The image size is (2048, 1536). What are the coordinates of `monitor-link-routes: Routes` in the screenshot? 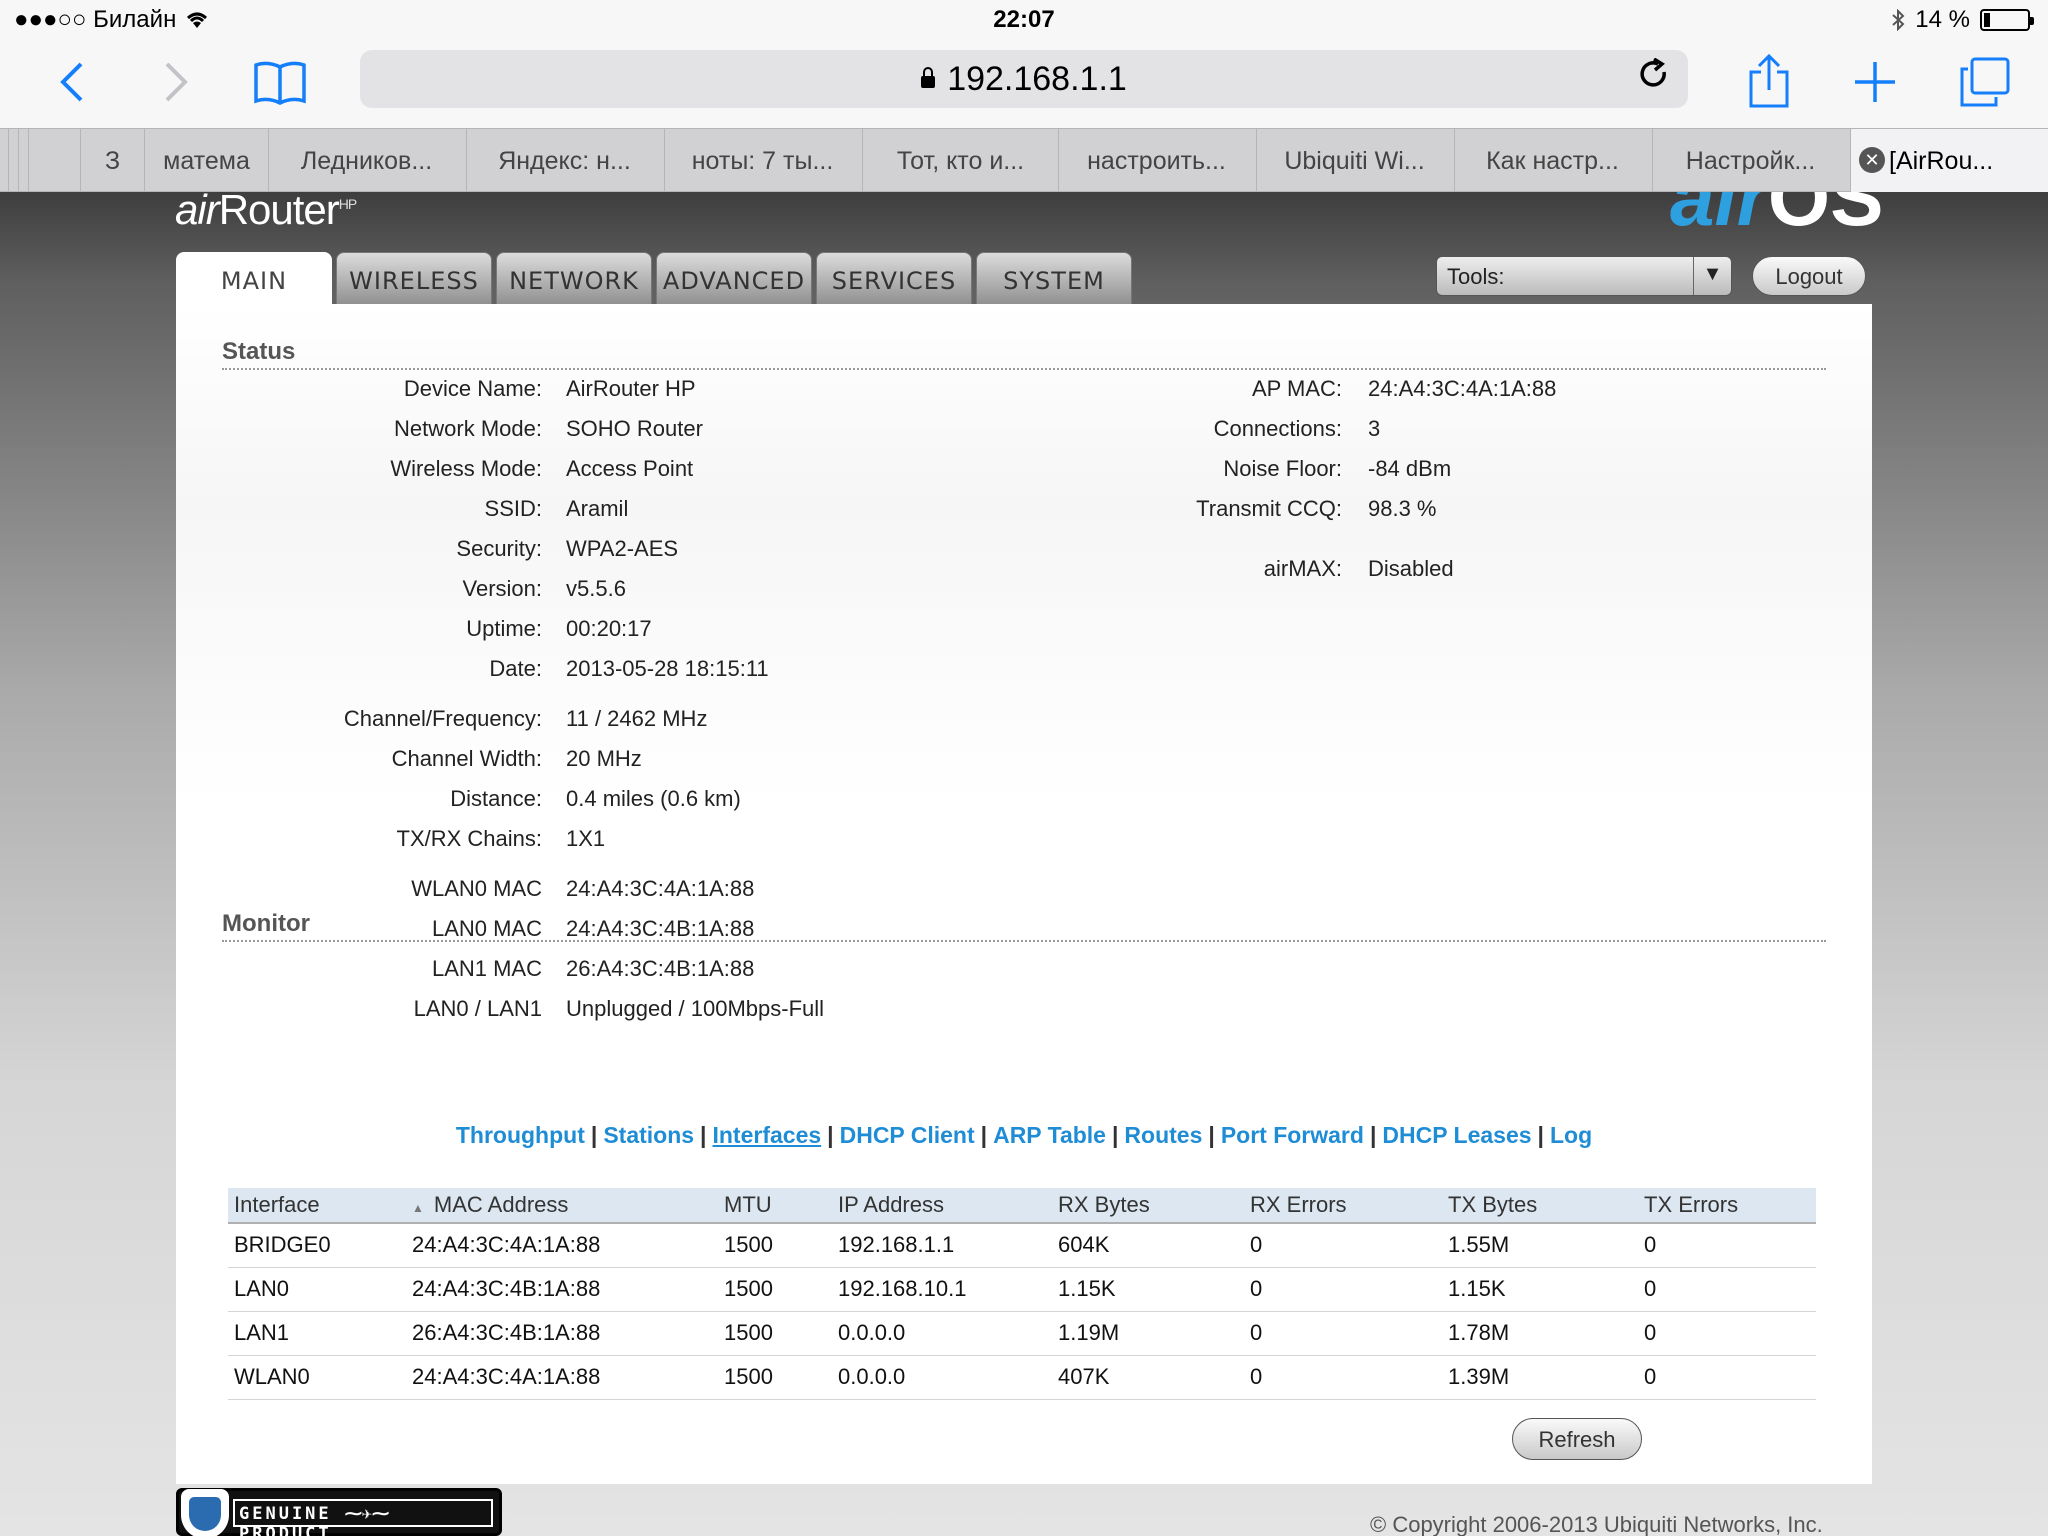 It's located at (1163, 1135).